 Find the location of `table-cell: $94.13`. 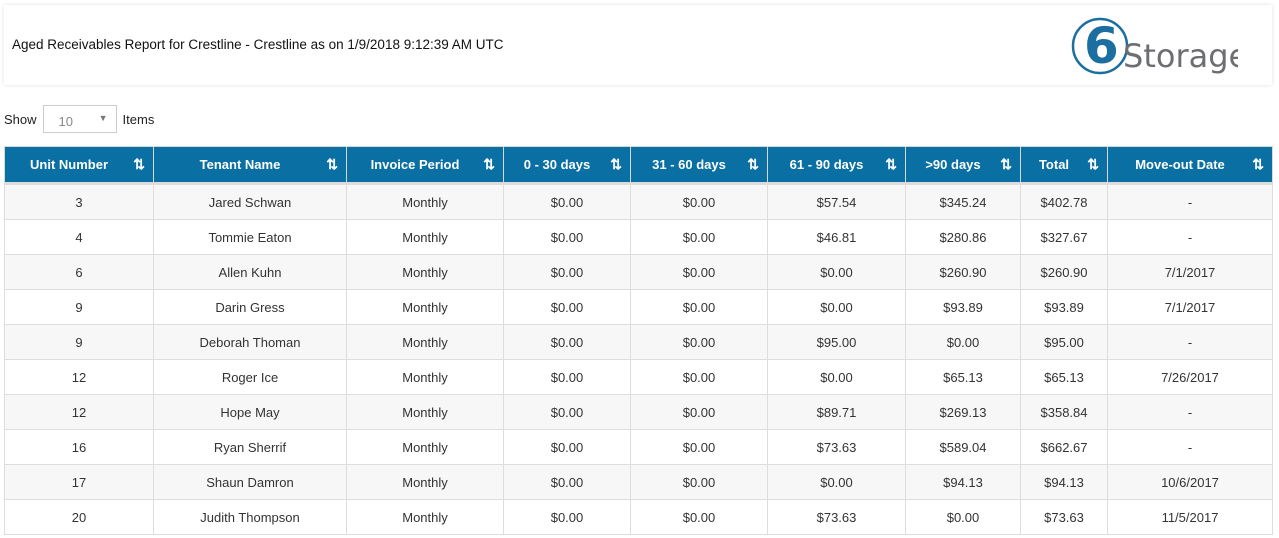

table-cell: $94.13 is located at coordinates (1064, 482).